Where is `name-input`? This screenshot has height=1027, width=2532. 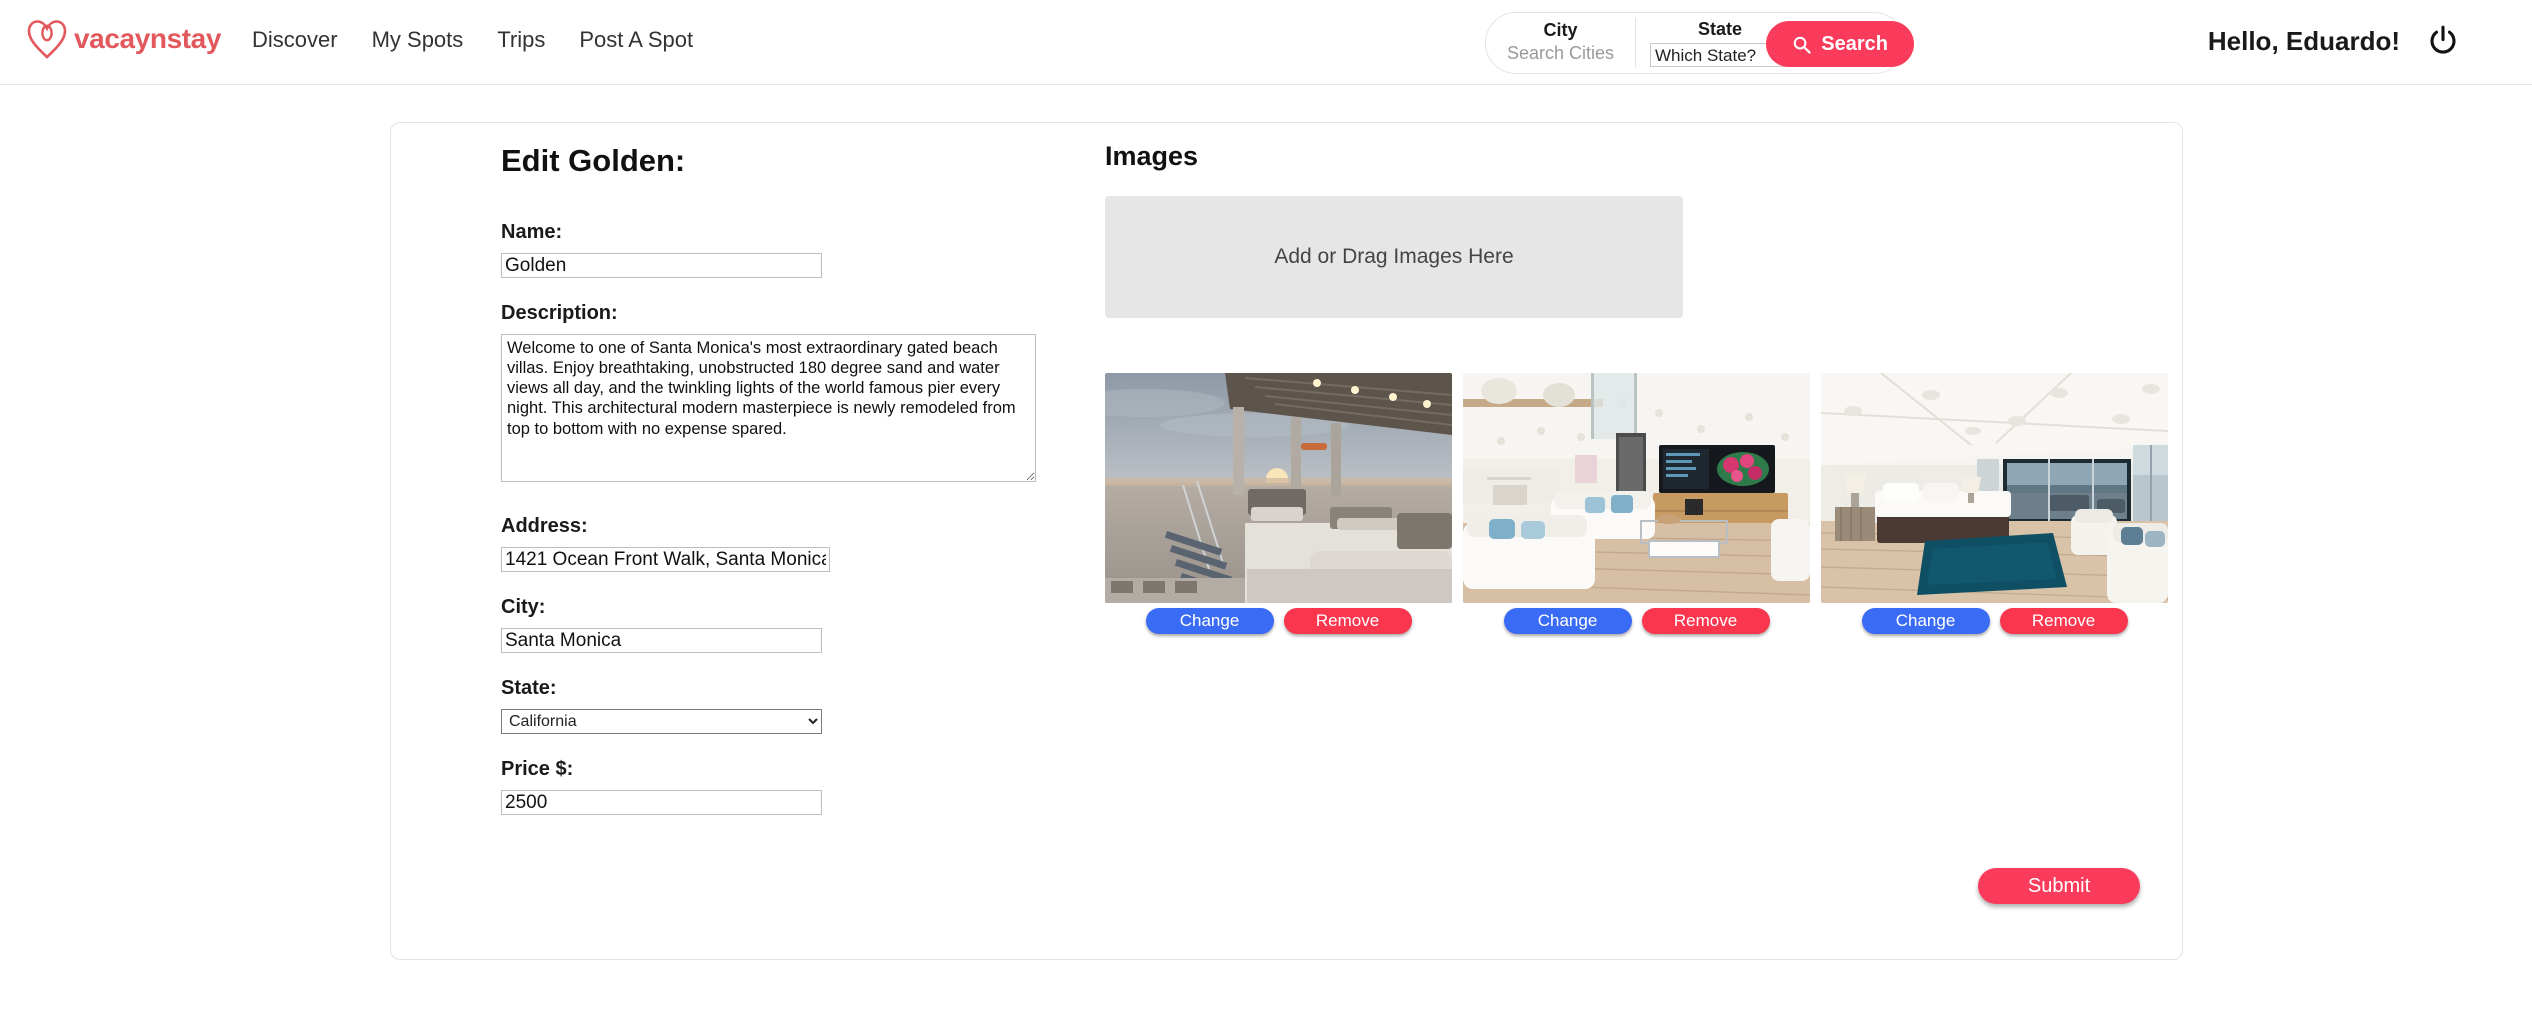
name-input is located at coordinates (661, 265).